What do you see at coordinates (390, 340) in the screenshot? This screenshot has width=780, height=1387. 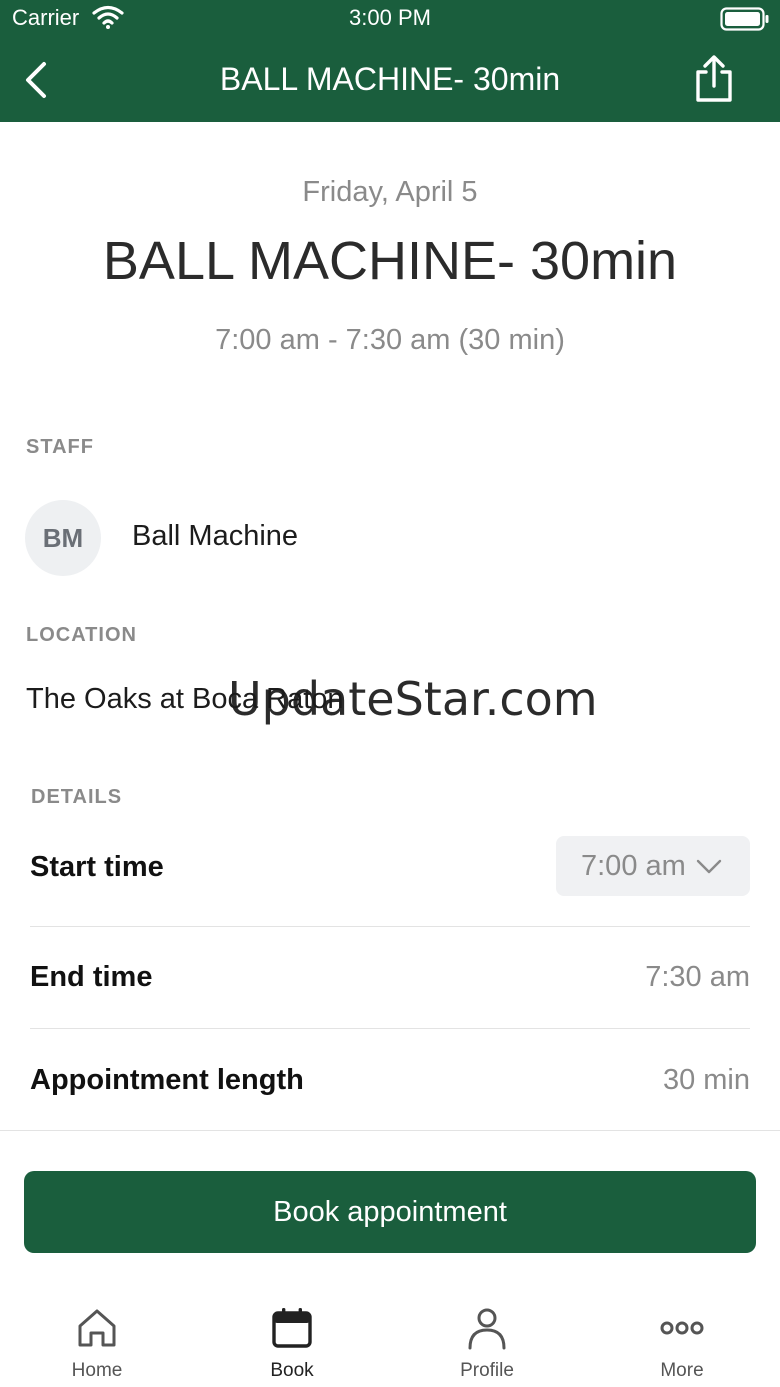 I see `time-range: 7:00 am - 7:30 am (30 min)` at bounding box center [390, 340].